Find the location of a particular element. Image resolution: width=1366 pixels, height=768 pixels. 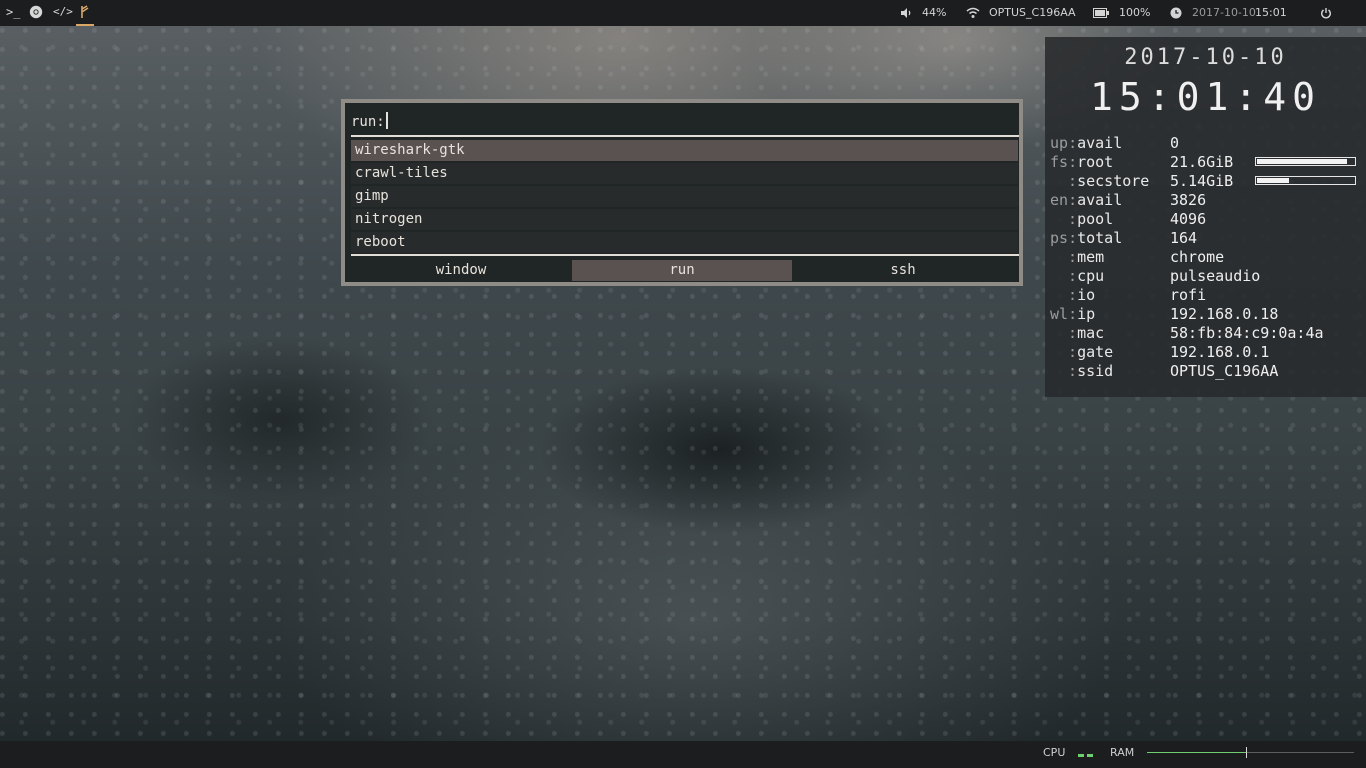

conky-row: ps:total 164 is located at coordinates (1124, 238).